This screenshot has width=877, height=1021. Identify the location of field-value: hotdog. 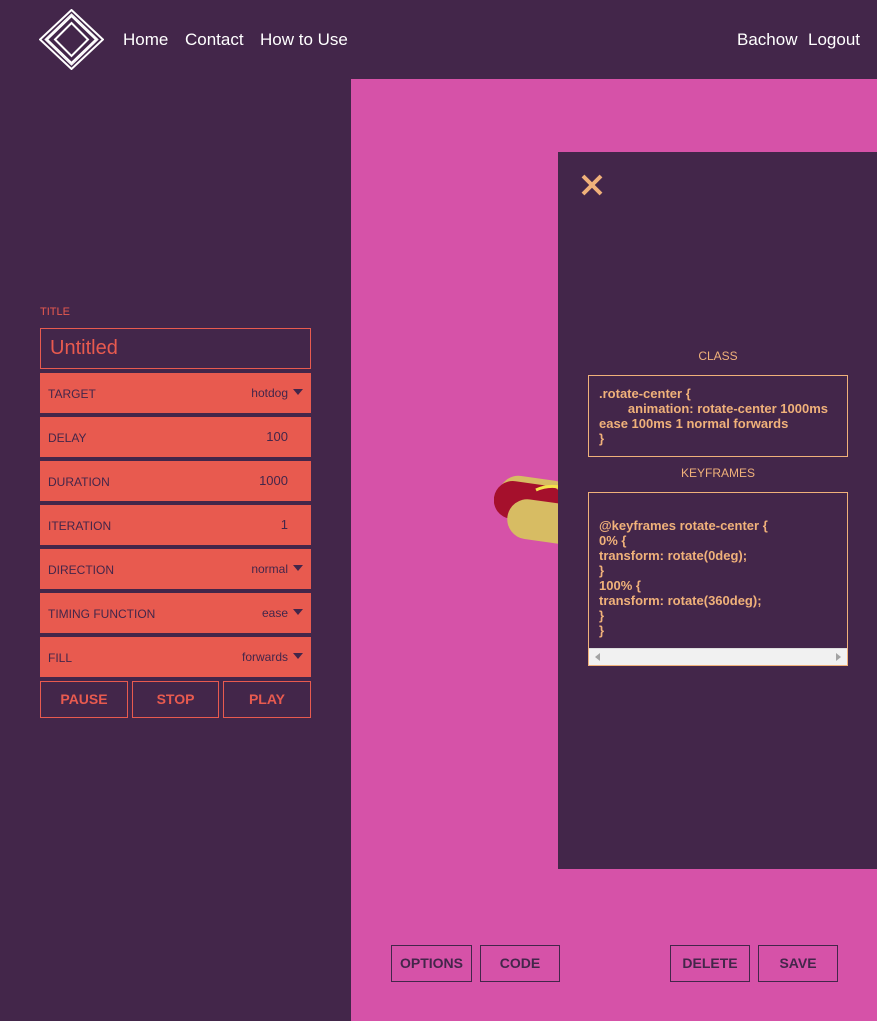
(269, 393).